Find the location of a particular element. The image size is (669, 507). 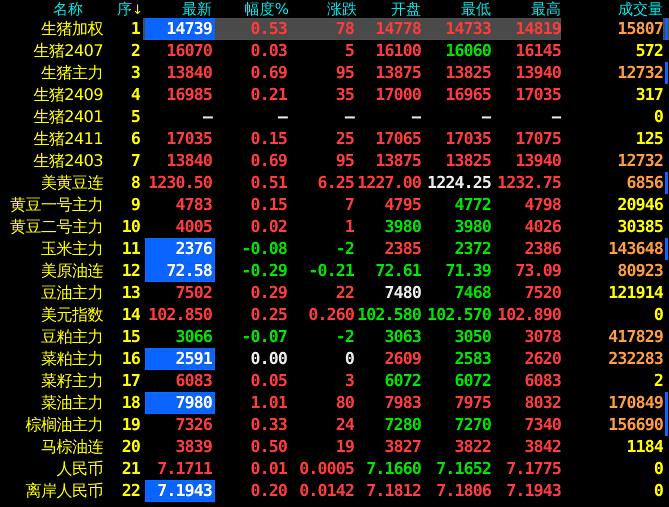

table-row: 马棕油连 20 3839 0.50 19 3827 3822 3842 1184 is located at coordinates (334, 447).